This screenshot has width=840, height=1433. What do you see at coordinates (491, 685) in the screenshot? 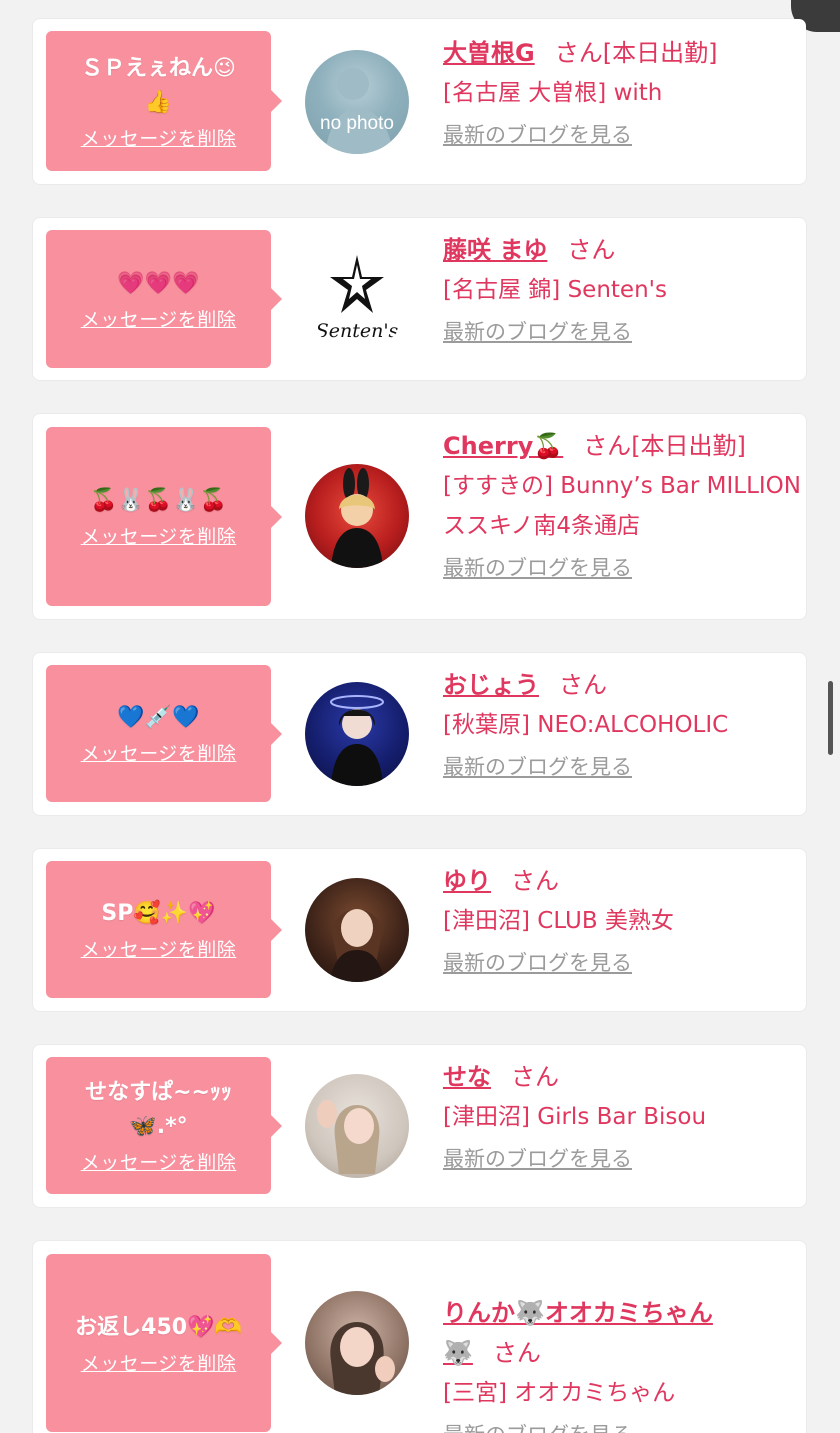
I see `sender-name-link: おじょう` at bounding box center [491, 685].